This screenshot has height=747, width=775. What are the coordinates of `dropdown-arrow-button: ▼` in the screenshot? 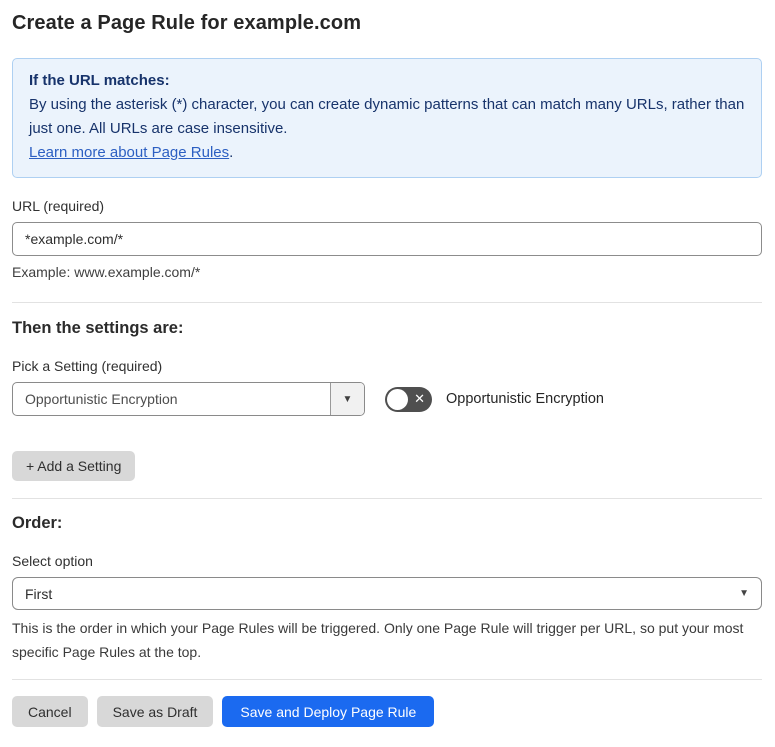 It's located at (347, 399).